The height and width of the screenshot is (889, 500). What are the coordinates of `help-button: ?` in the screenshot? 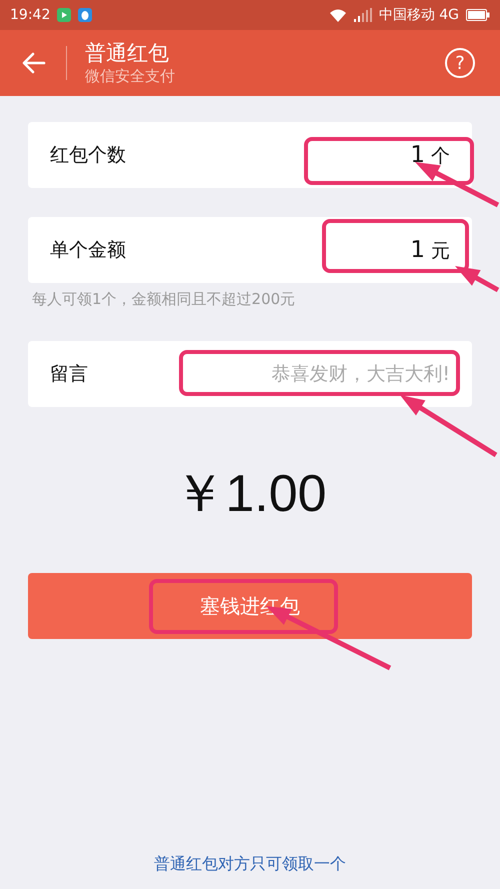 It's located at (460, 63).